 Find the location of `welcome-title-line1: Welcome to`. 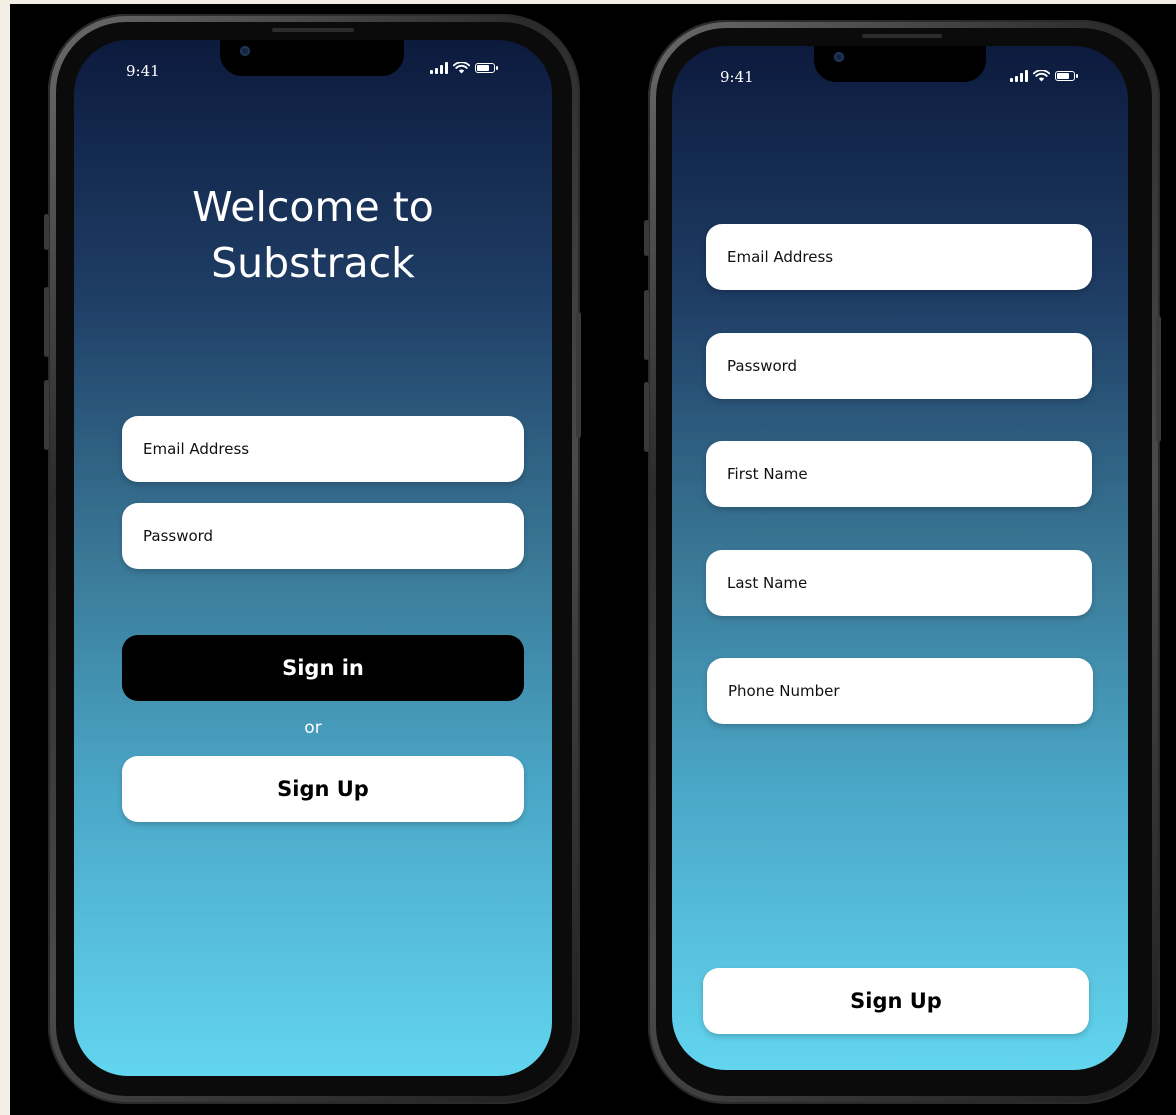

welcome-title-line1: Welcome to is located at coordinates (313, 207).